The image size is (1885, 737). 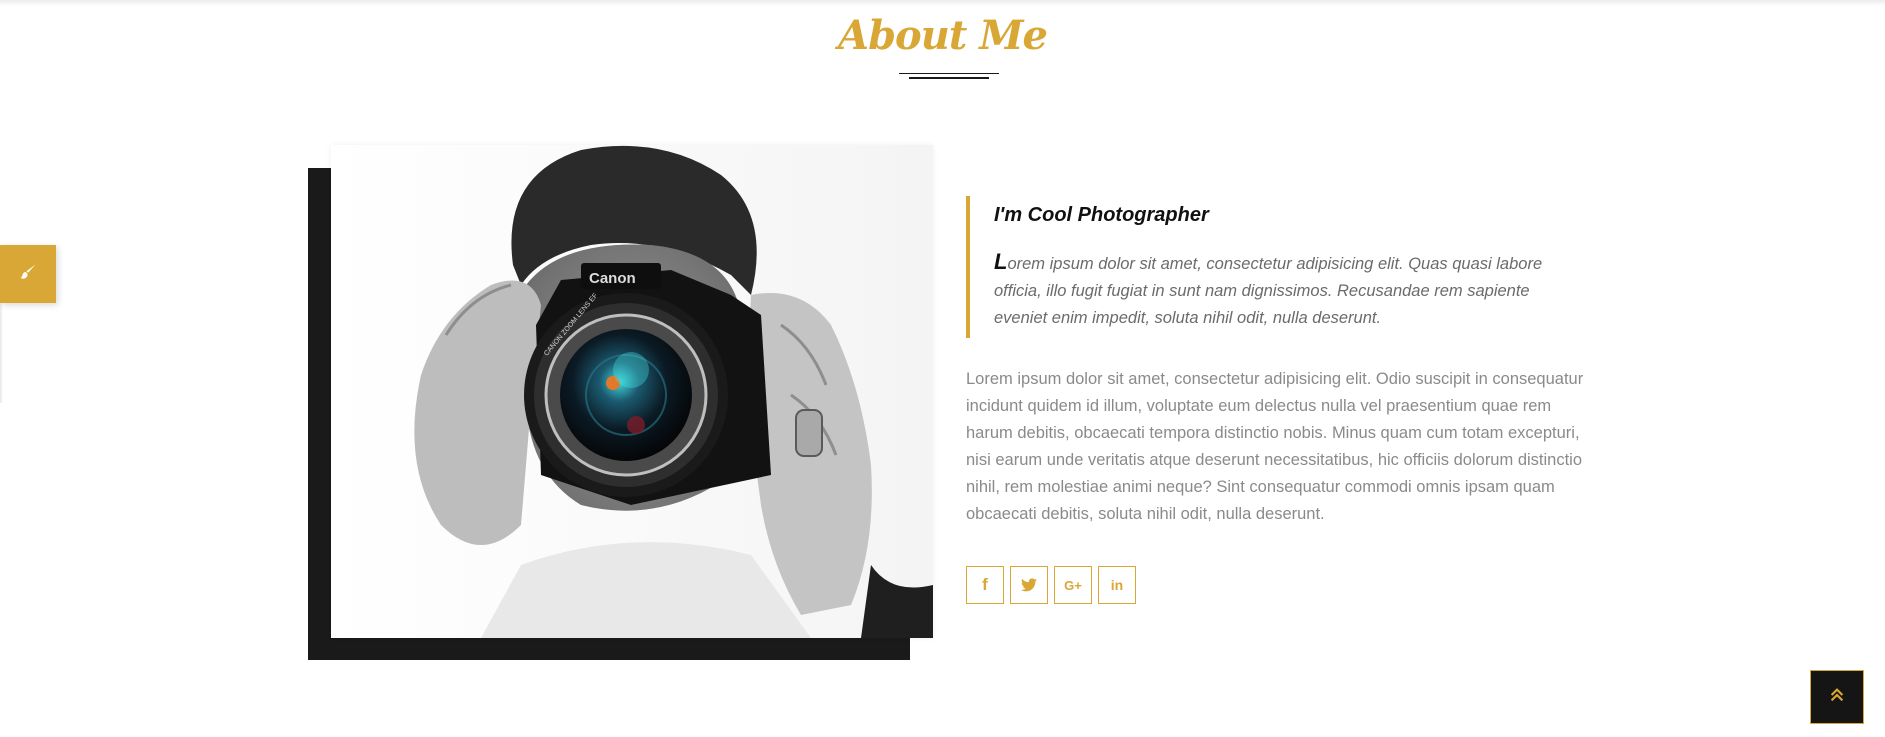 I want to click on header-shadow, so click(x=942, y=3).